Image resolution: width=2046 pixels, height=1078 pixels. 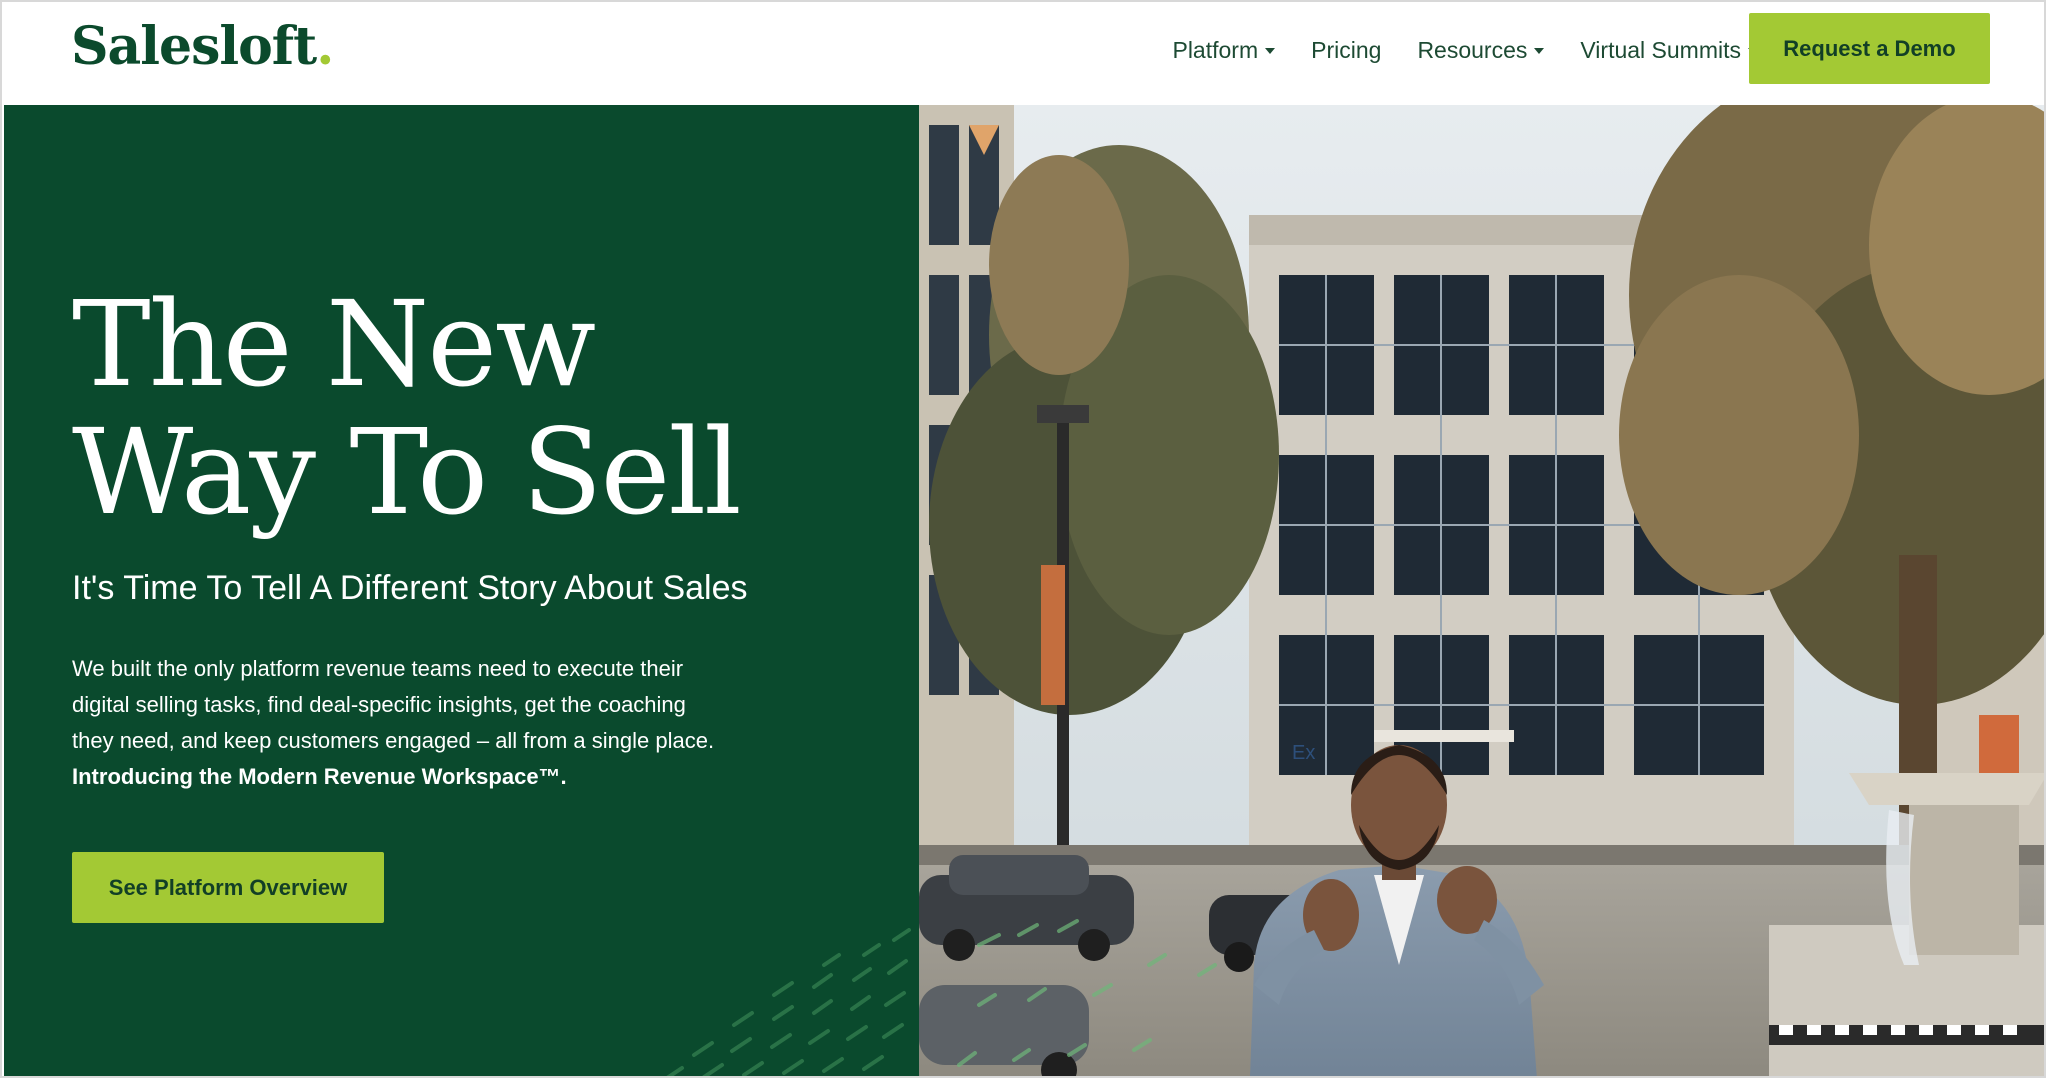 What do you see at coordinates (407, 472) in the screenshot?
I see `headline-line-2: Way To Sell` at bounding box center [407, 472].